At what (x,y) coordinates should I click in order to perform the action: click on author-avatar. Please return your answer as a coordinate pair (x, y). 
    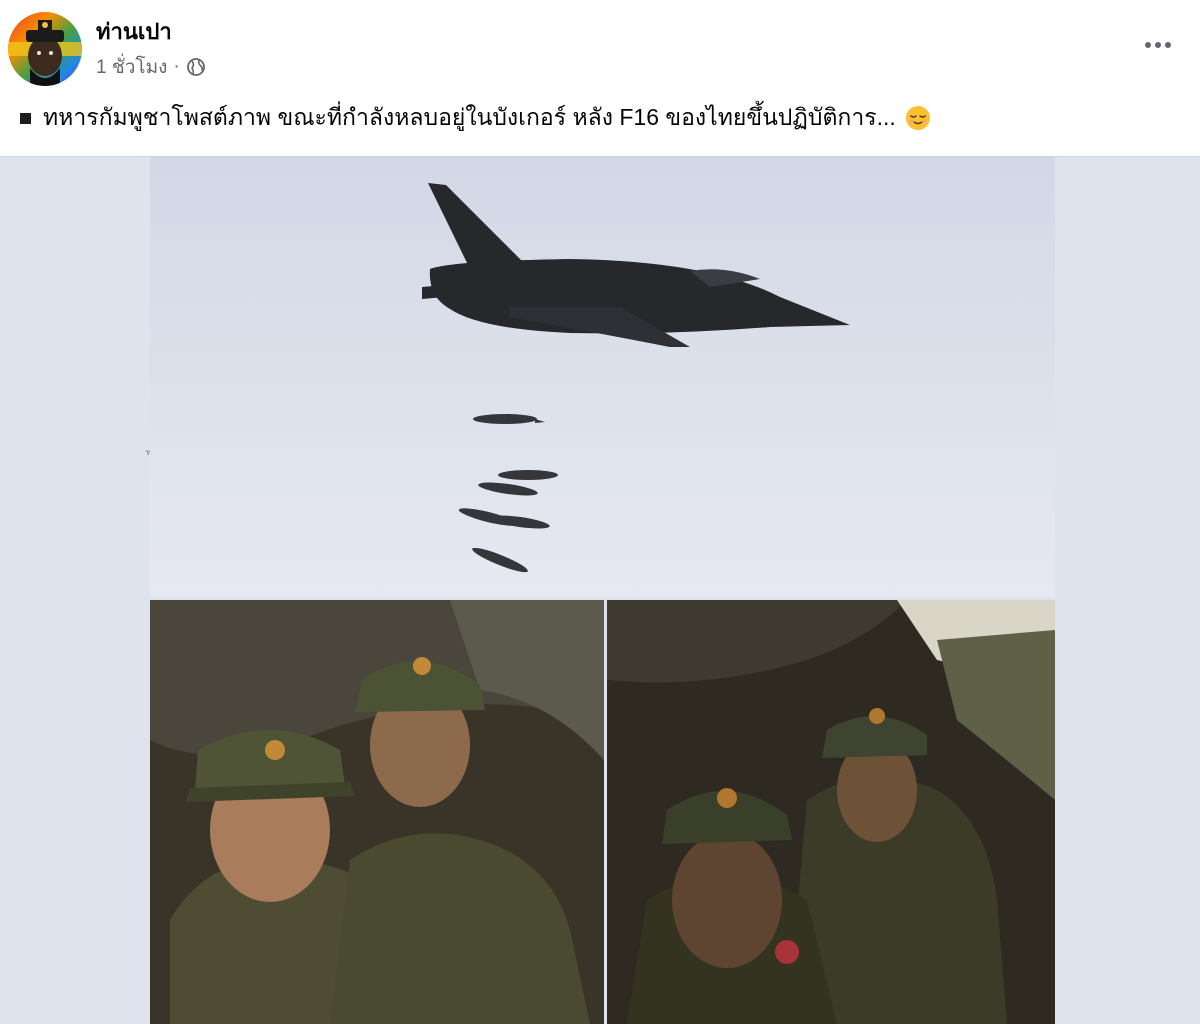
    Looking at the image, I should click on (45, 49).